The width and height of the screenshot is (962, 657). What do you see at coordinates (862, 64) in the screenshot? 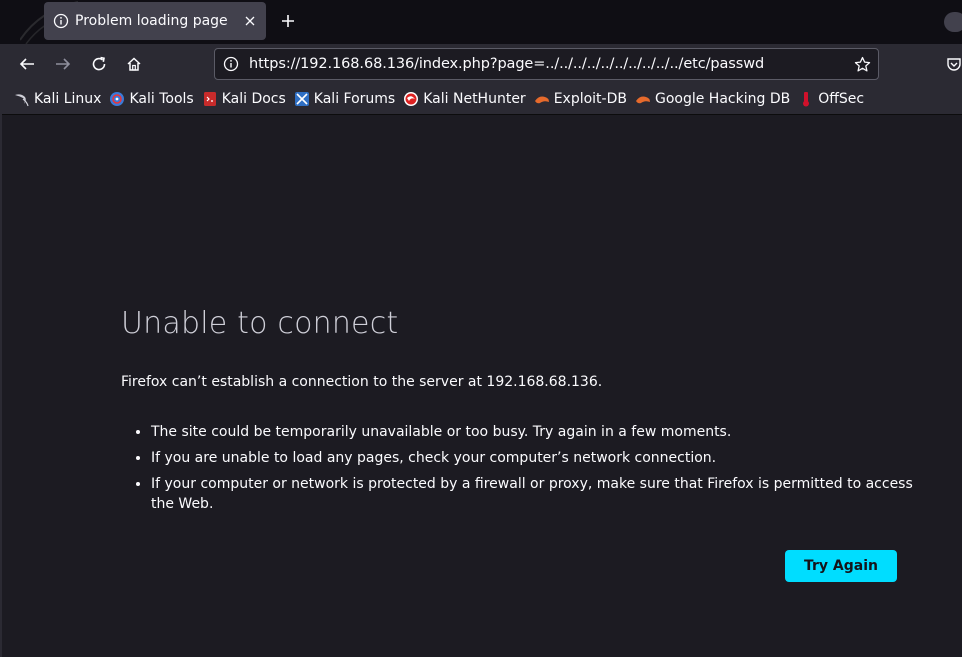
I see `bookmark-star-icon` at bounding box center [862, 64].